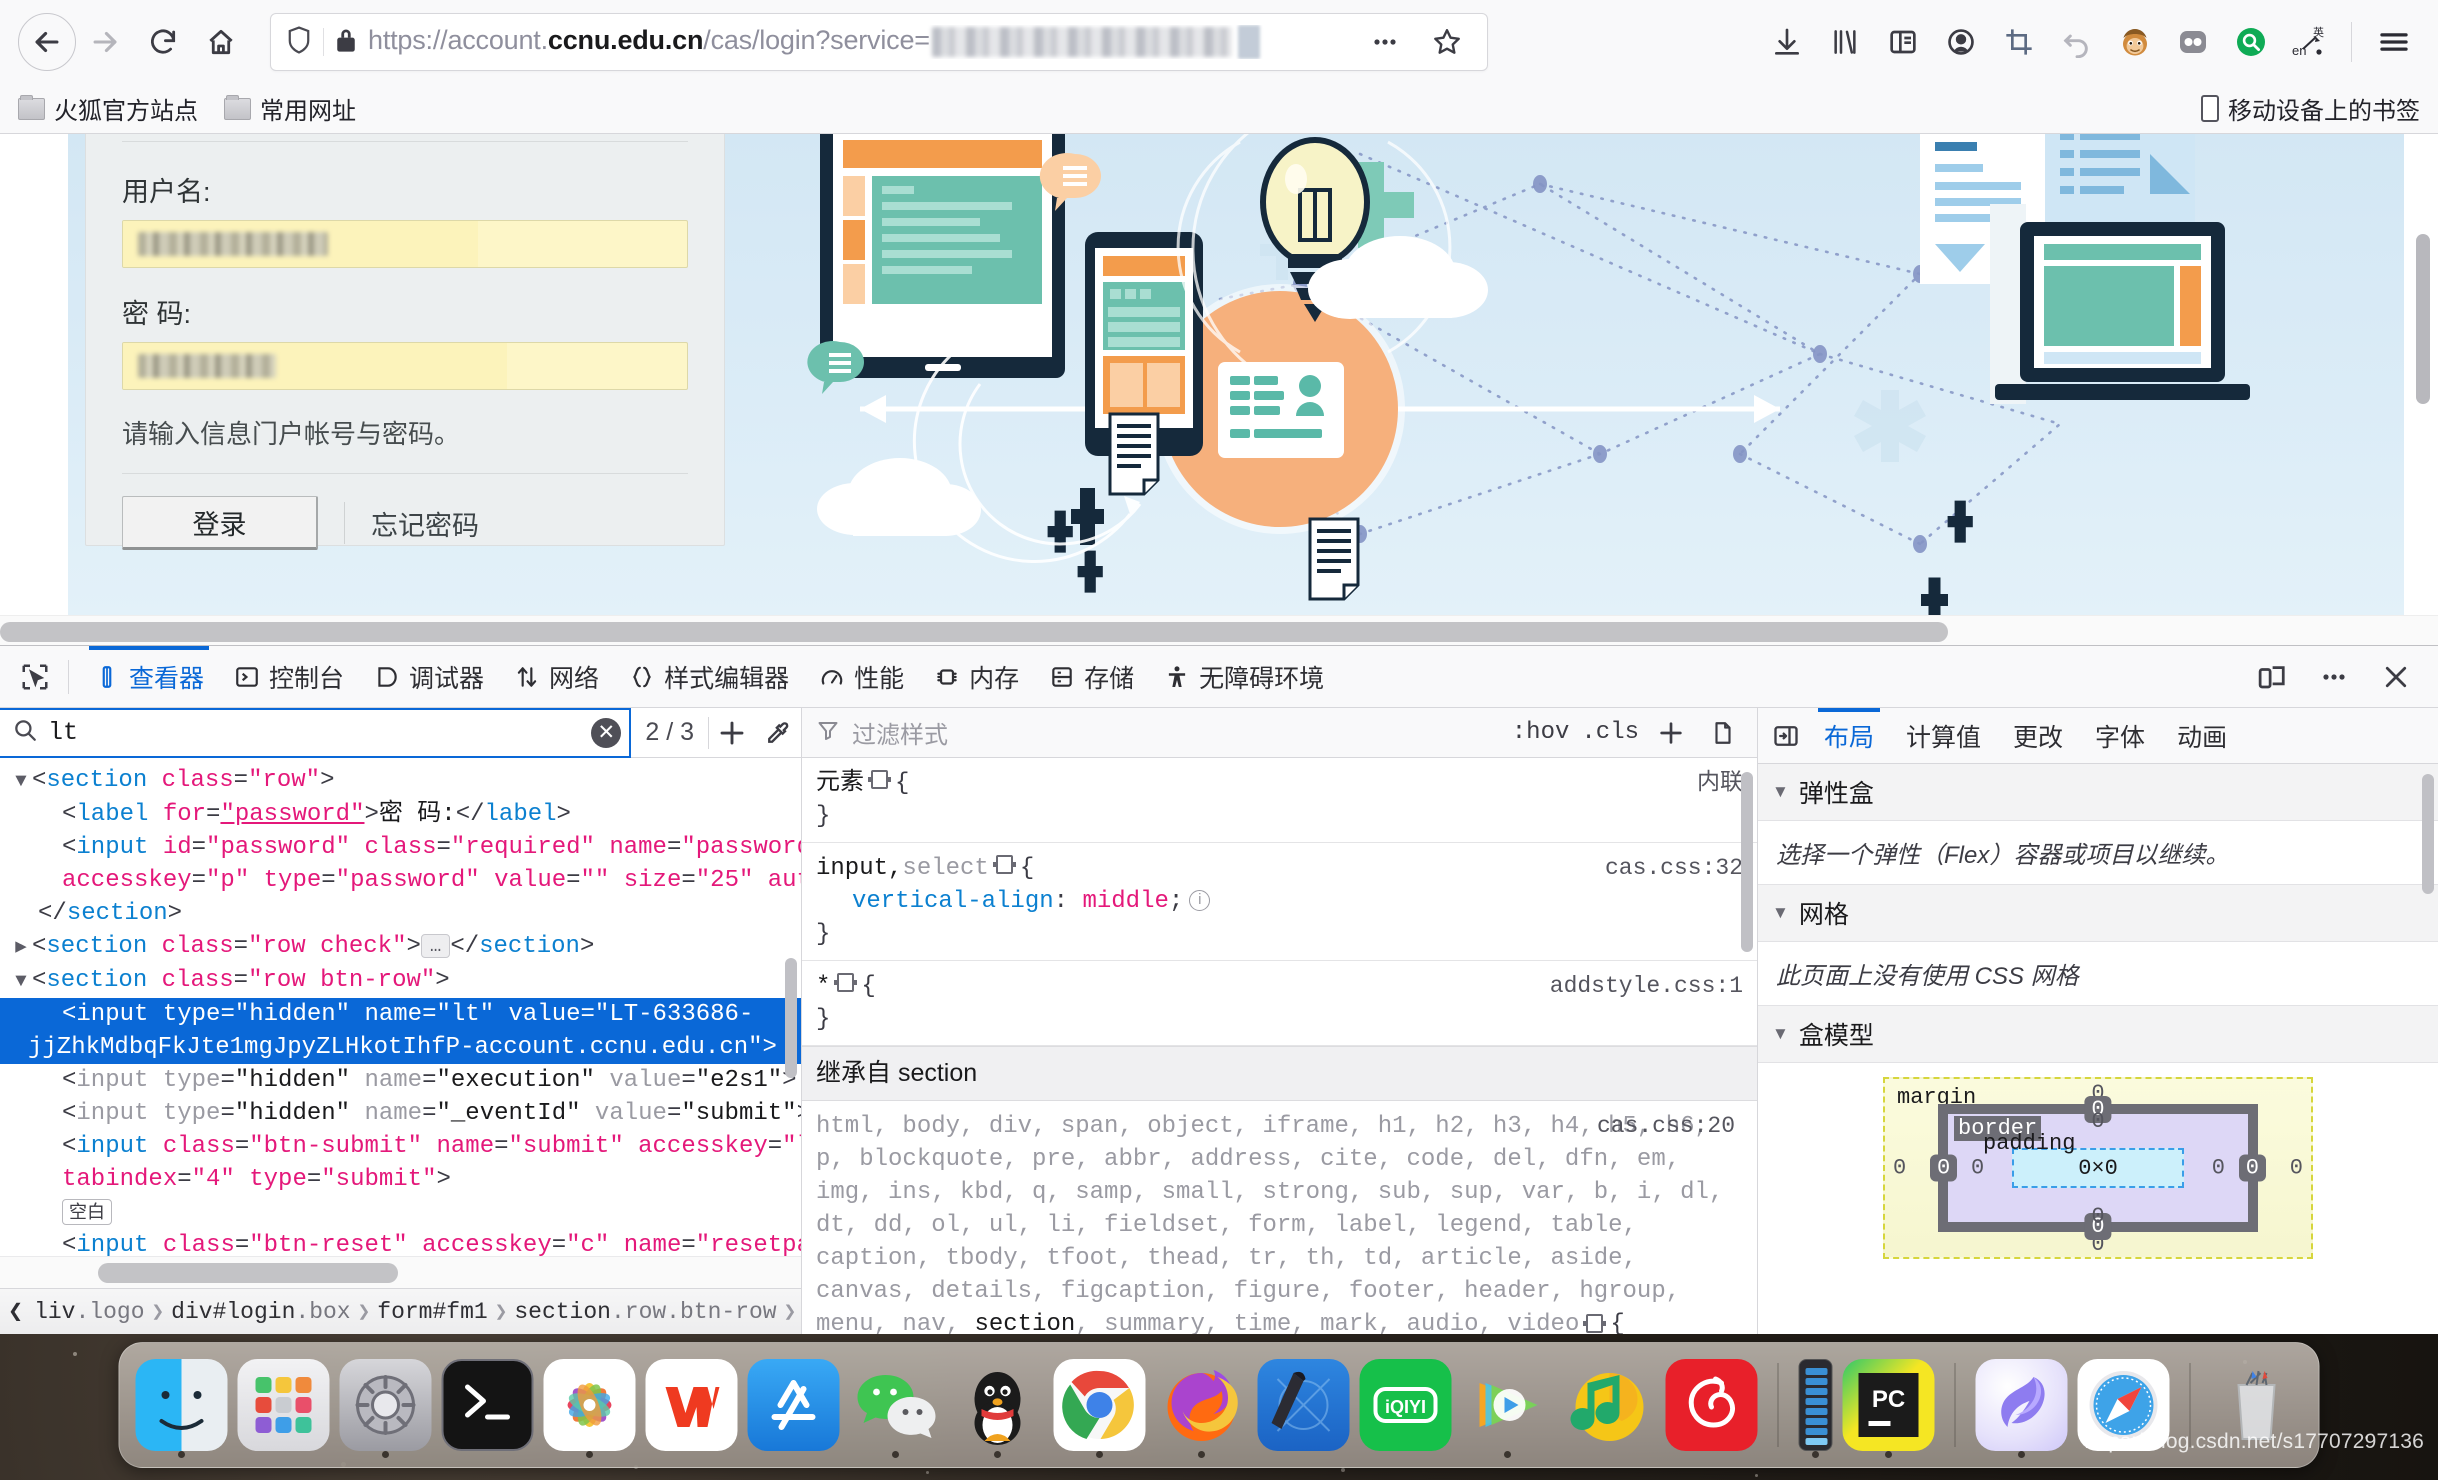  Describe the element at coordinates (793, 1405) in the screenshot. I see `dock-item-app-store` at that location.